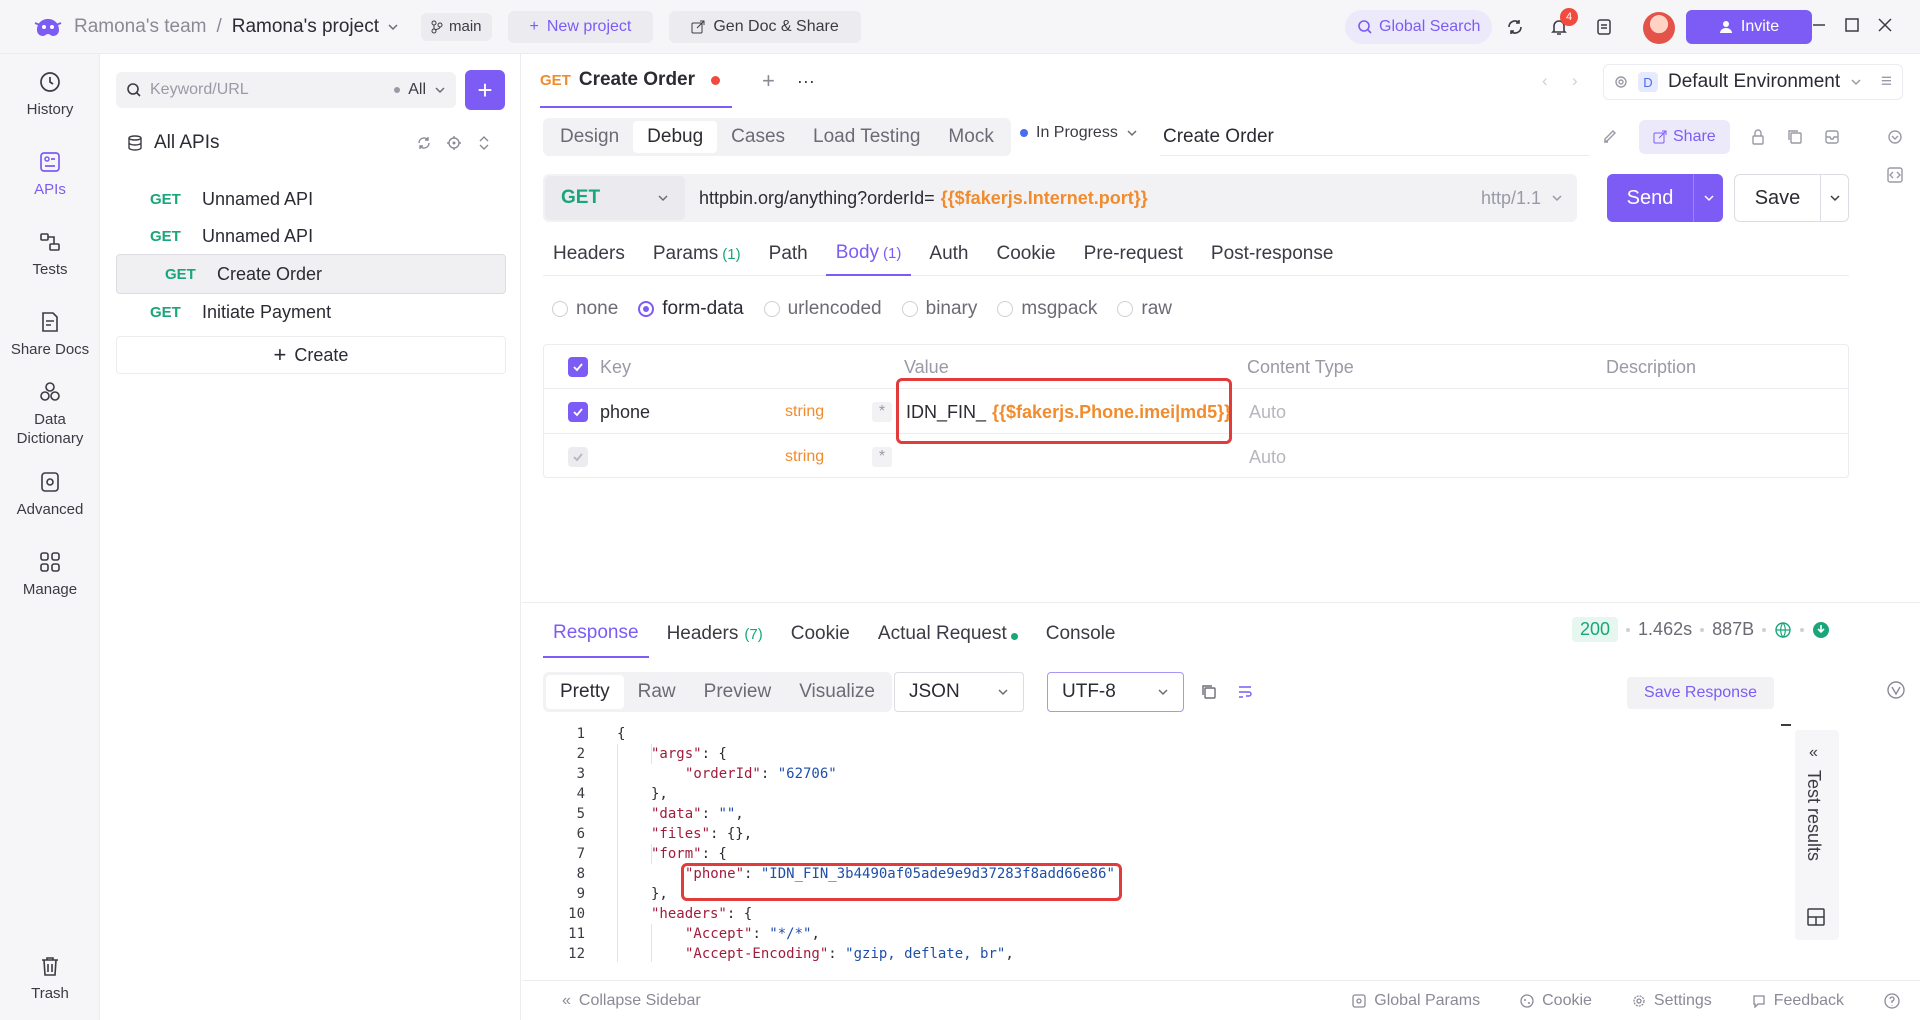  I want to click on feedback-button: Feedback, so click(1798, 1001).